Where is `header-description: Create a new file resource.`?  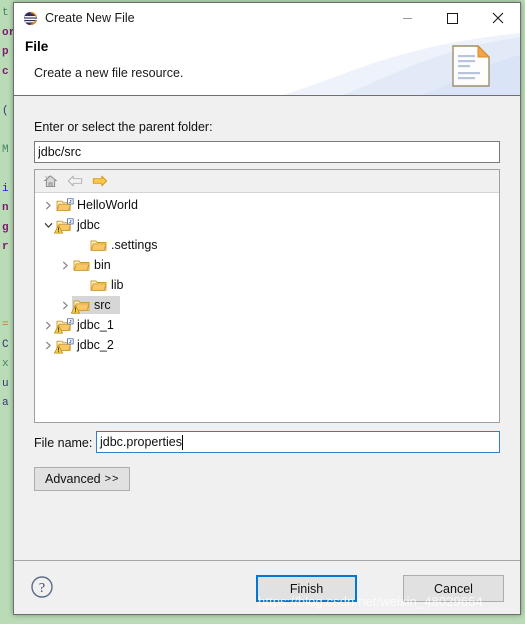 header-description: Create a new file resource. is located at coordinates (109, 73).